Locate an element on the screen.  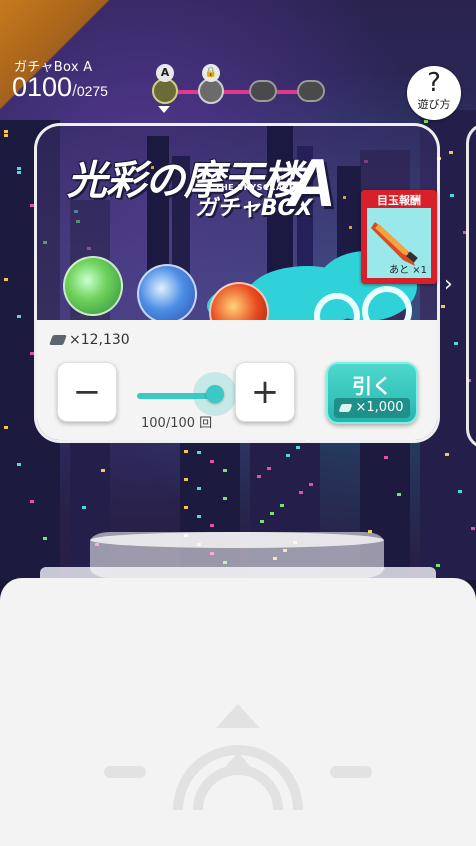
progress-node-c is located at coordinates (263, 91).